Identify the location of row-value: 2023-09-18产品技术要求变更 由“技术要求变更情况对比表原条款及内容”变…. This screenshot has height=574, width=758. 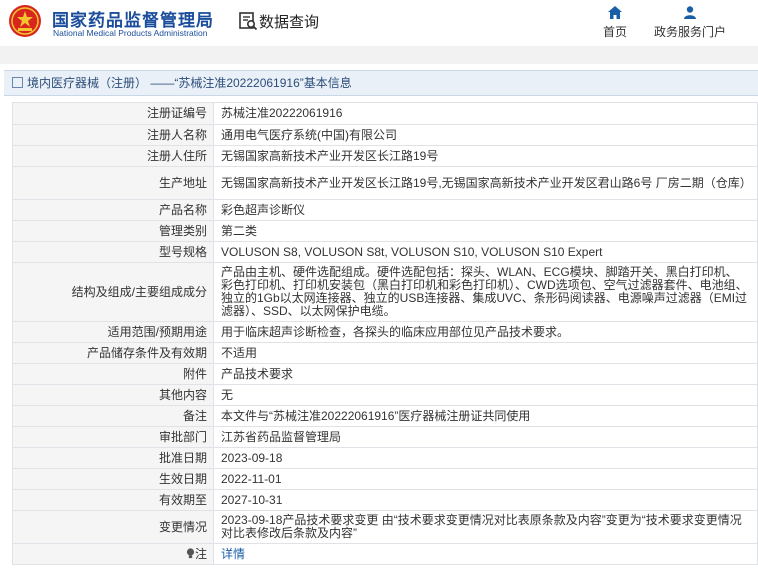
(485, 527).